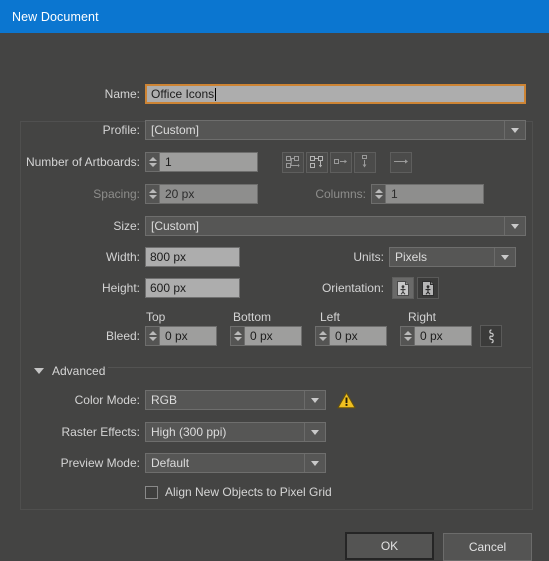 This screenshot has height=561, width=549. I want to click on bleed-right-stepper, so click(407, 336).